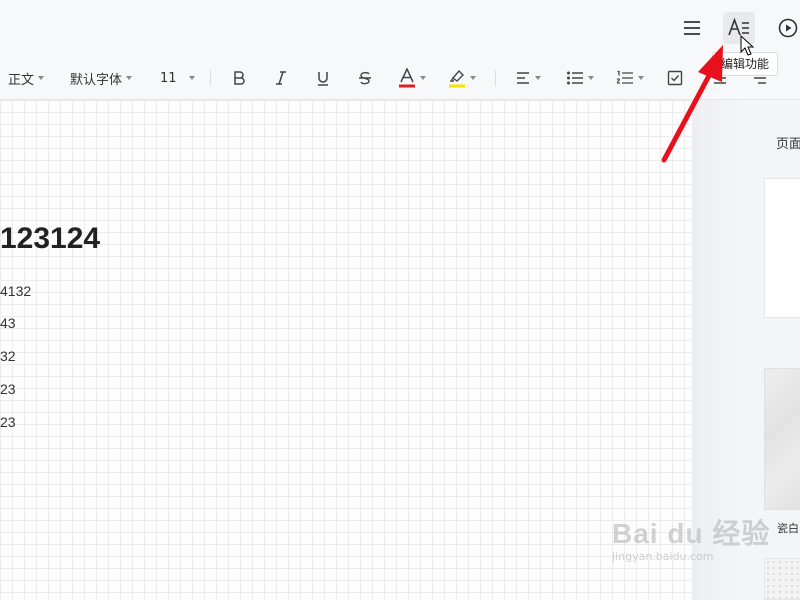 The height and width of the screenshot is (600, 800). What do you see at coordinates (782, 439) in the screenshot?
I see `page-style-thumbnail-porcelain` at bounding box center [782, 439].